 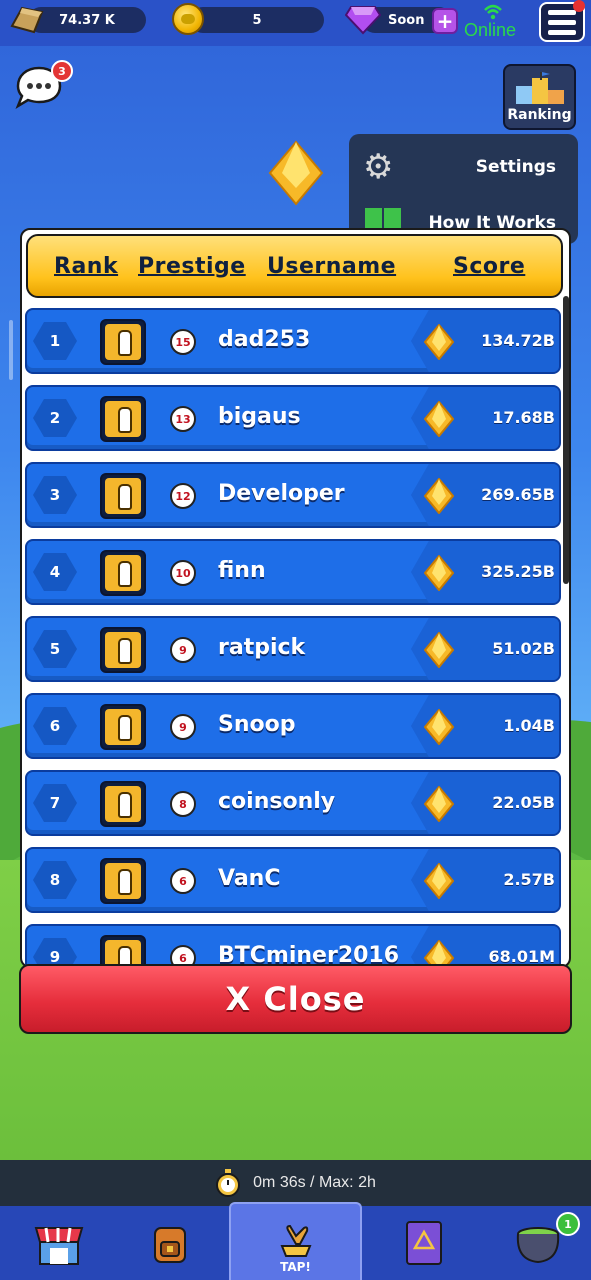 What do you see at coordinates (281, 493) in the screenshot?
I see `username: Developer` at bounding box center [281, 493].